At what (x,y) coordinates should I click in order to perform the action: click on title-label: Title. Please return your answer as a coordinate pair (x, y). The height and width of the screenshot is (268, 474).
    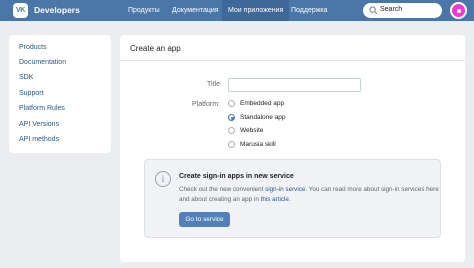
    Looking at the image, I should click on (213, 84).